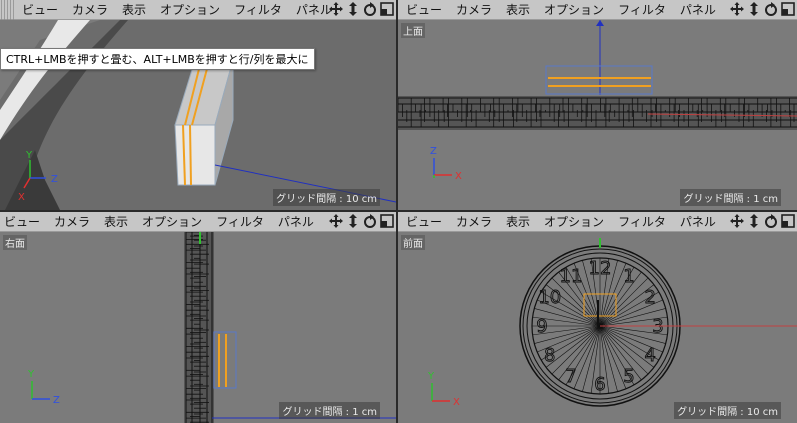 The height and width of the screenshot is (423, 797). What do you see at coordinates (443, 389) in the screenshot?
I see `axis-gizmo: Y X` at bounding box center [443, 389].